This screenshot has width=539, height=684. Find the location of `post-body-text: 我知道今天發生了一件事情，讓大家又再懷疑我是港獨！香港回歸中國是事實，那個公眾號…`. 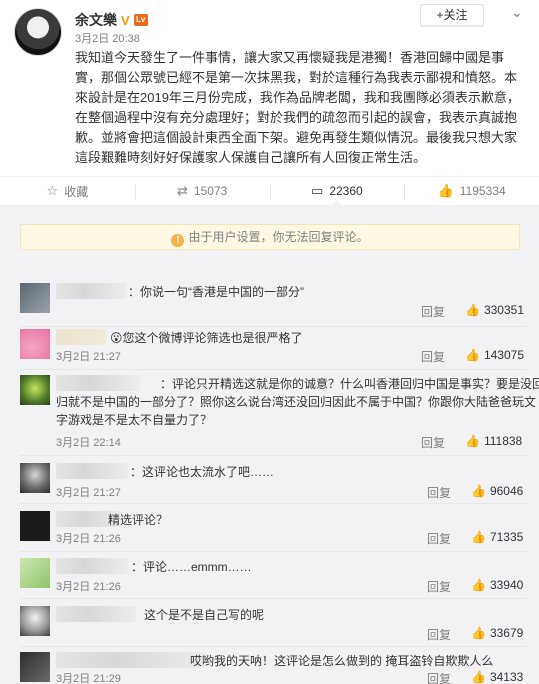

post-body-text: 我知道今天發生了一件事情，讓大家又再懷疑我是港獨！香港回歸中國是事實，那個公眾號… is located at coordinates (297, 107).